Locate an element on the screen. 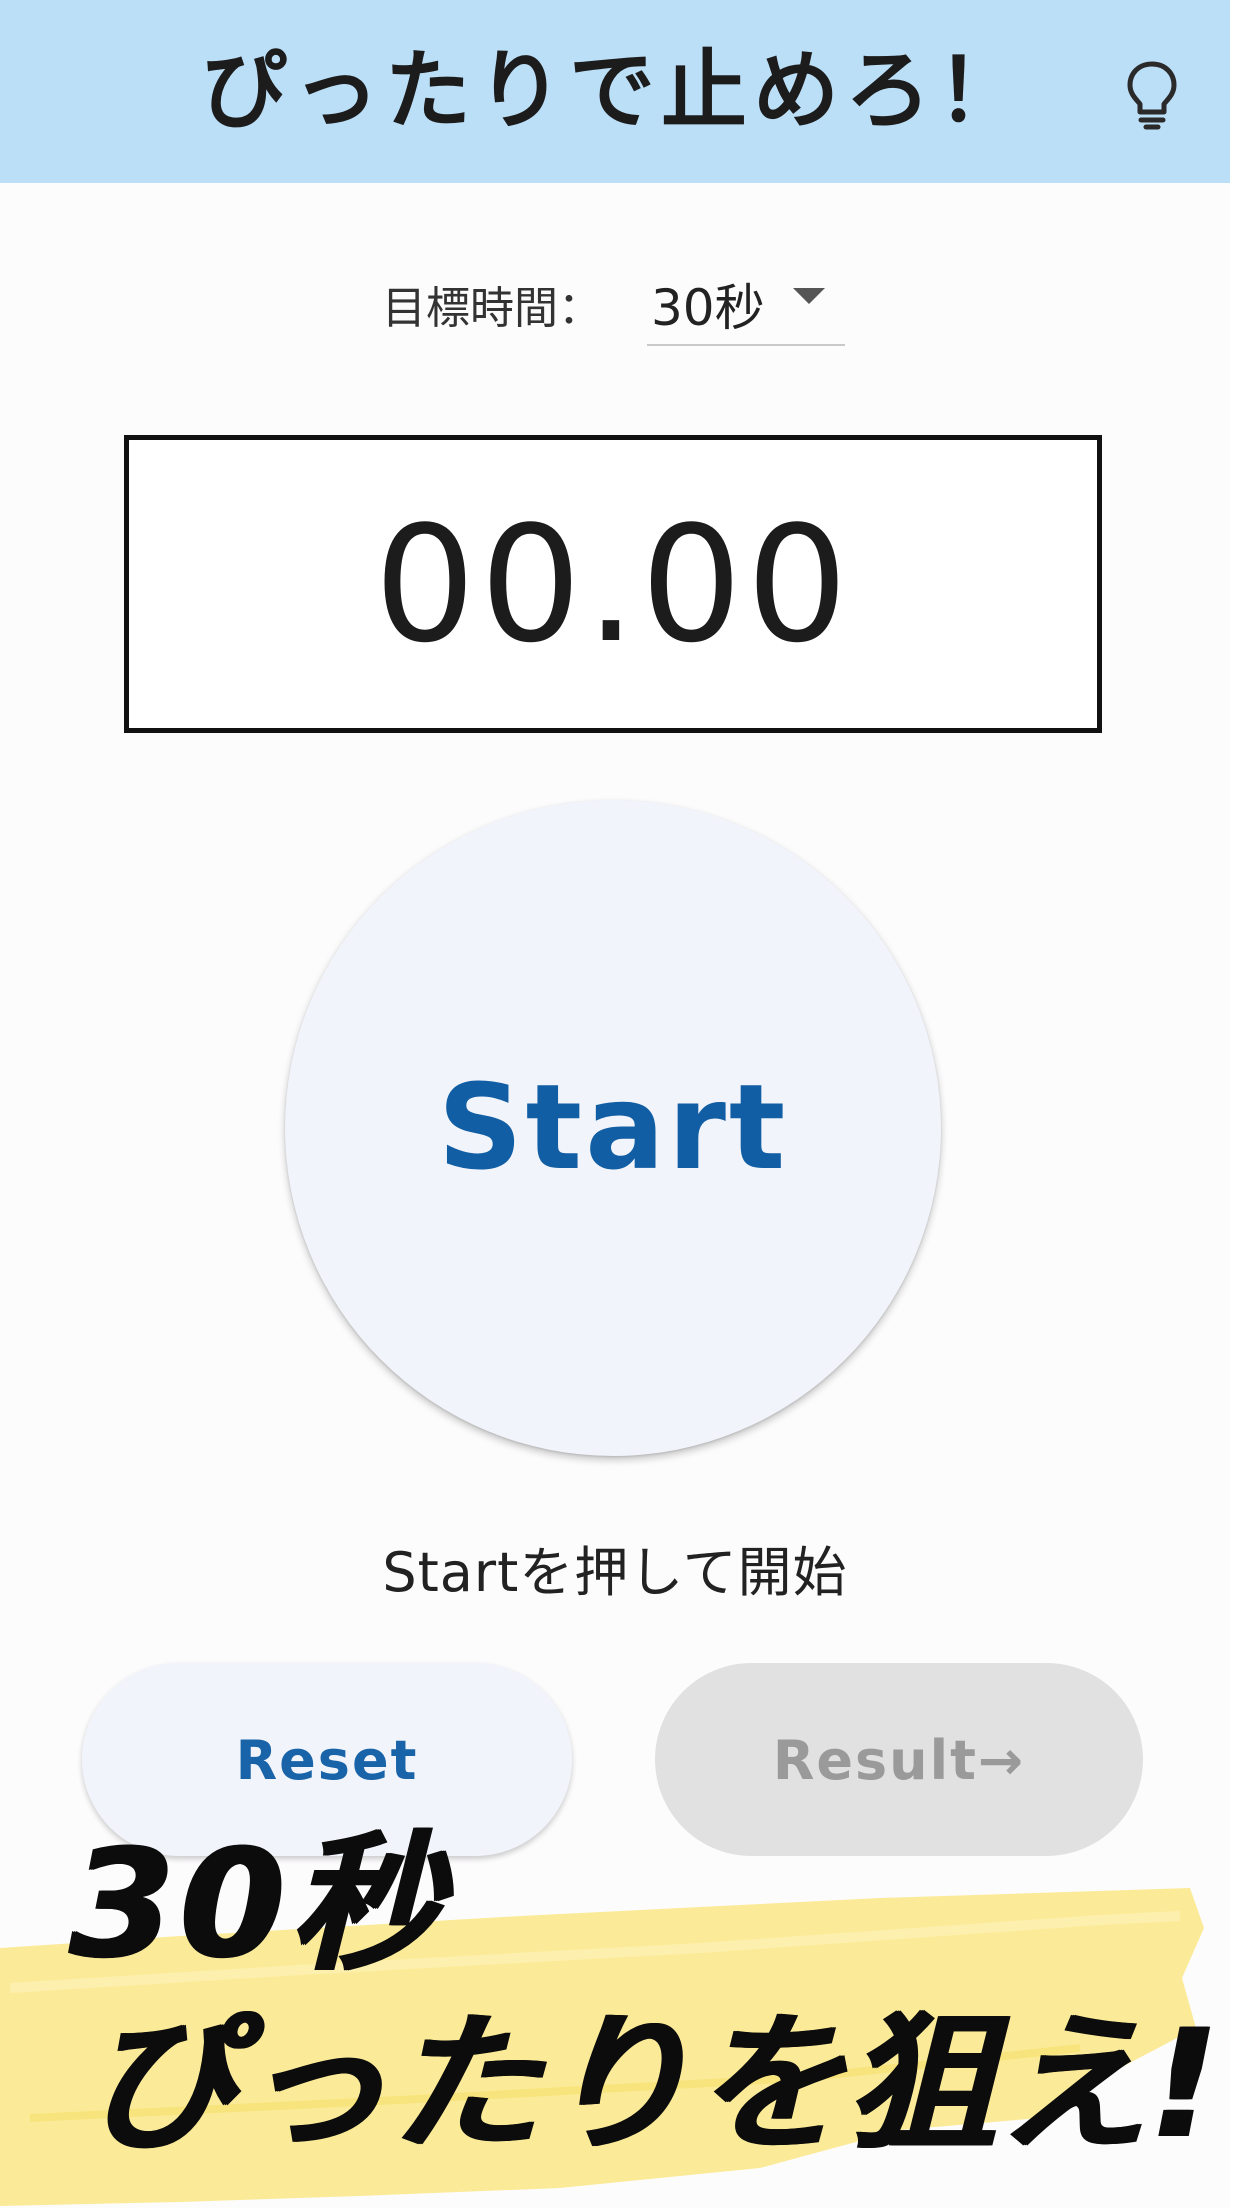 The width and height of the screenshot is (1242, 2208). target-time-value: 30秒 is located at coordinates (708, 308).